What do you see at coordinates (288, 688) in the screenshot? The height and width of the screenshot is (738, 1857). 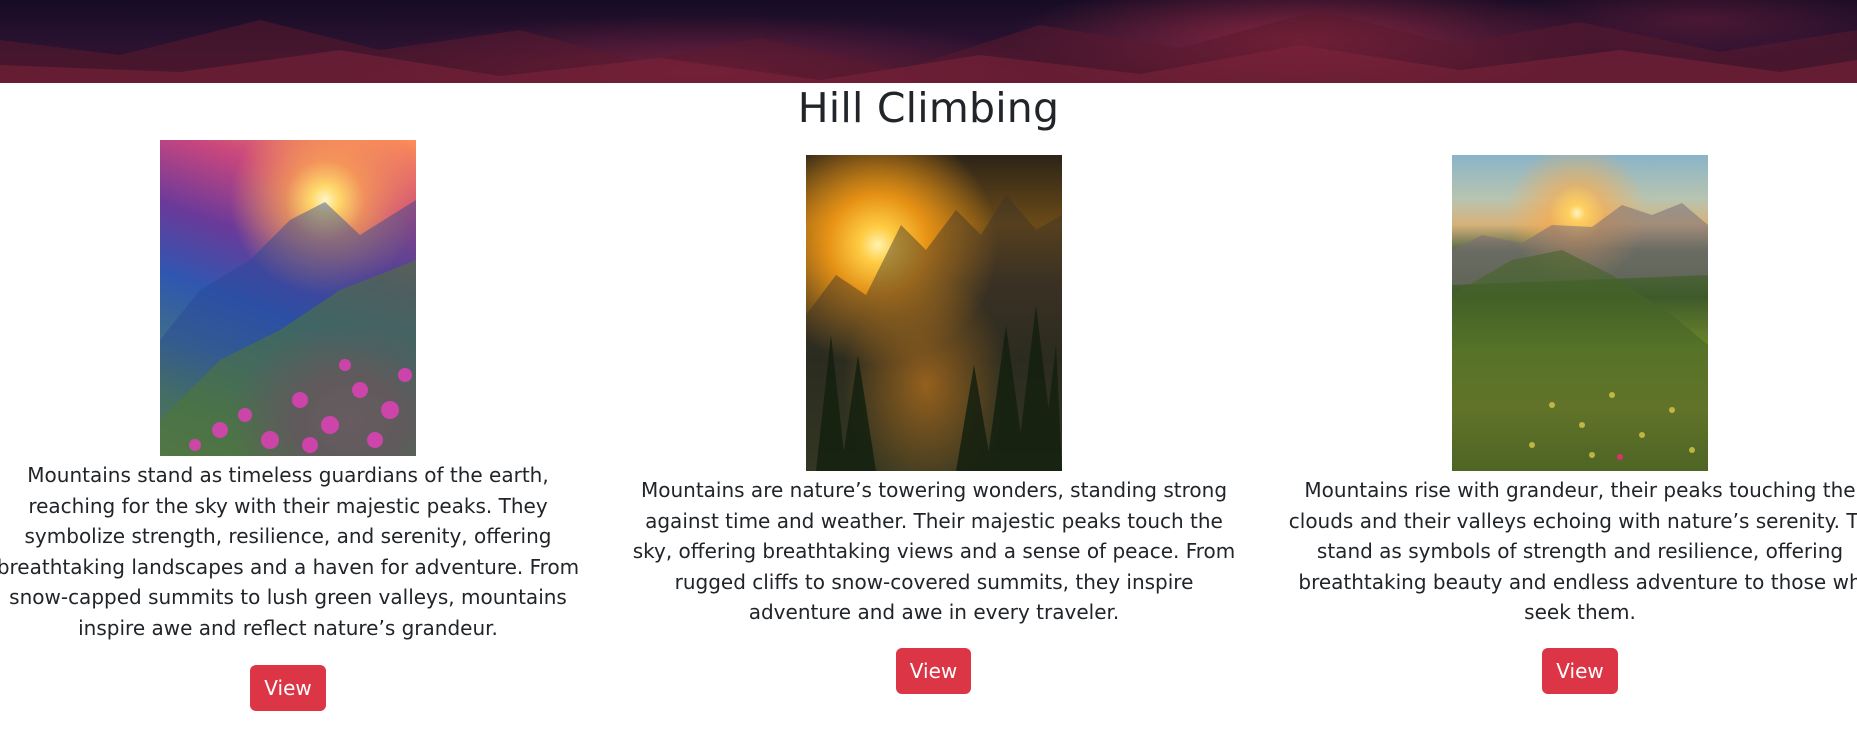 I see `card-1-view-button: View` at bounding box center [288, 688].